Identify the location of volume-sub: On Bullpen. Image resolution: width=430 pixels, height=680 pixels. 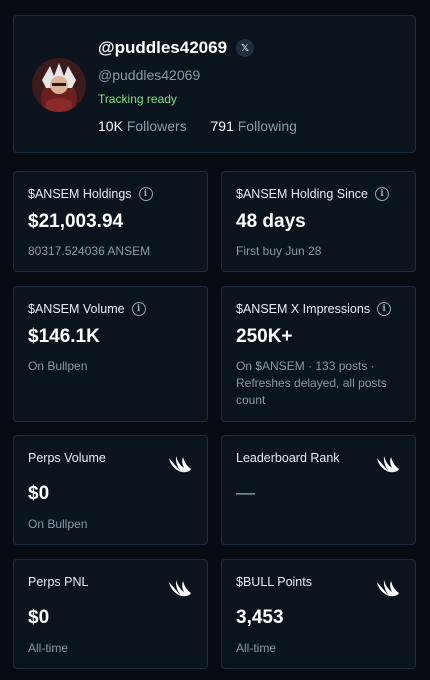
(58, 366).